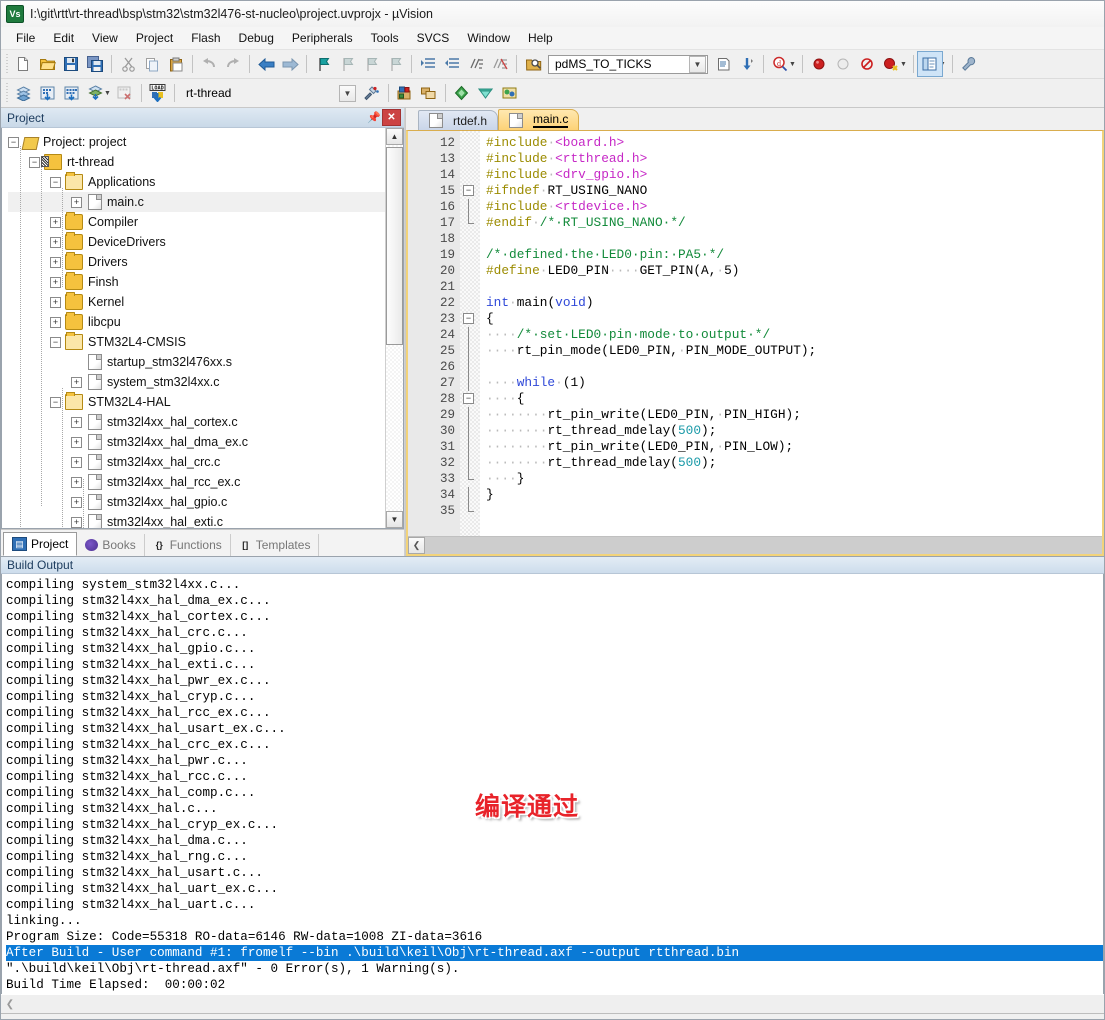  Describe the element at coordinates (394, 246) in the screenshot. I see `scrollbar-thumb` at that location.